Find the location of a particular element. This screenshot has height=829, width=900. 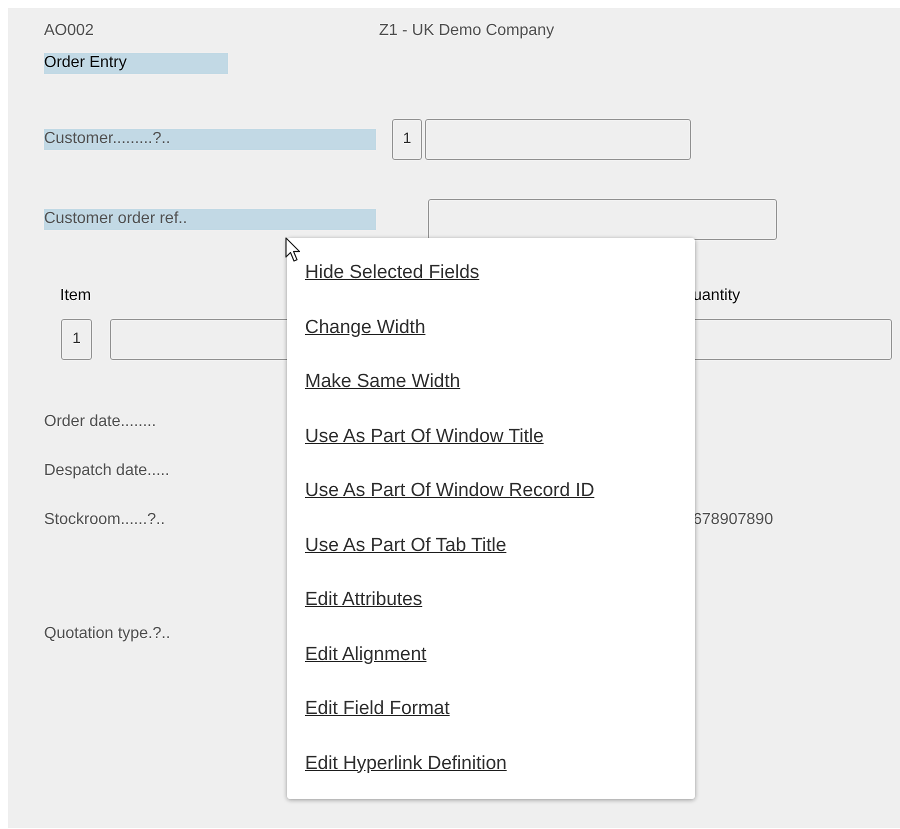

menu-item: Use As Part Of Tab Title is located at coordinates (491, 557).